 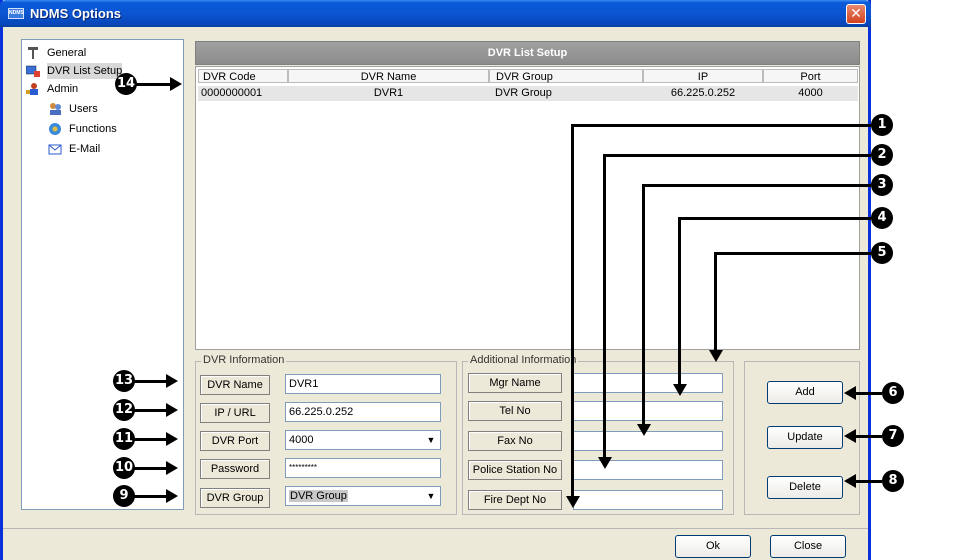 What do you see at coordinates (63, 89) in the screenshot?
I see `tree-label: Admin` at bounding box center [63, 89].